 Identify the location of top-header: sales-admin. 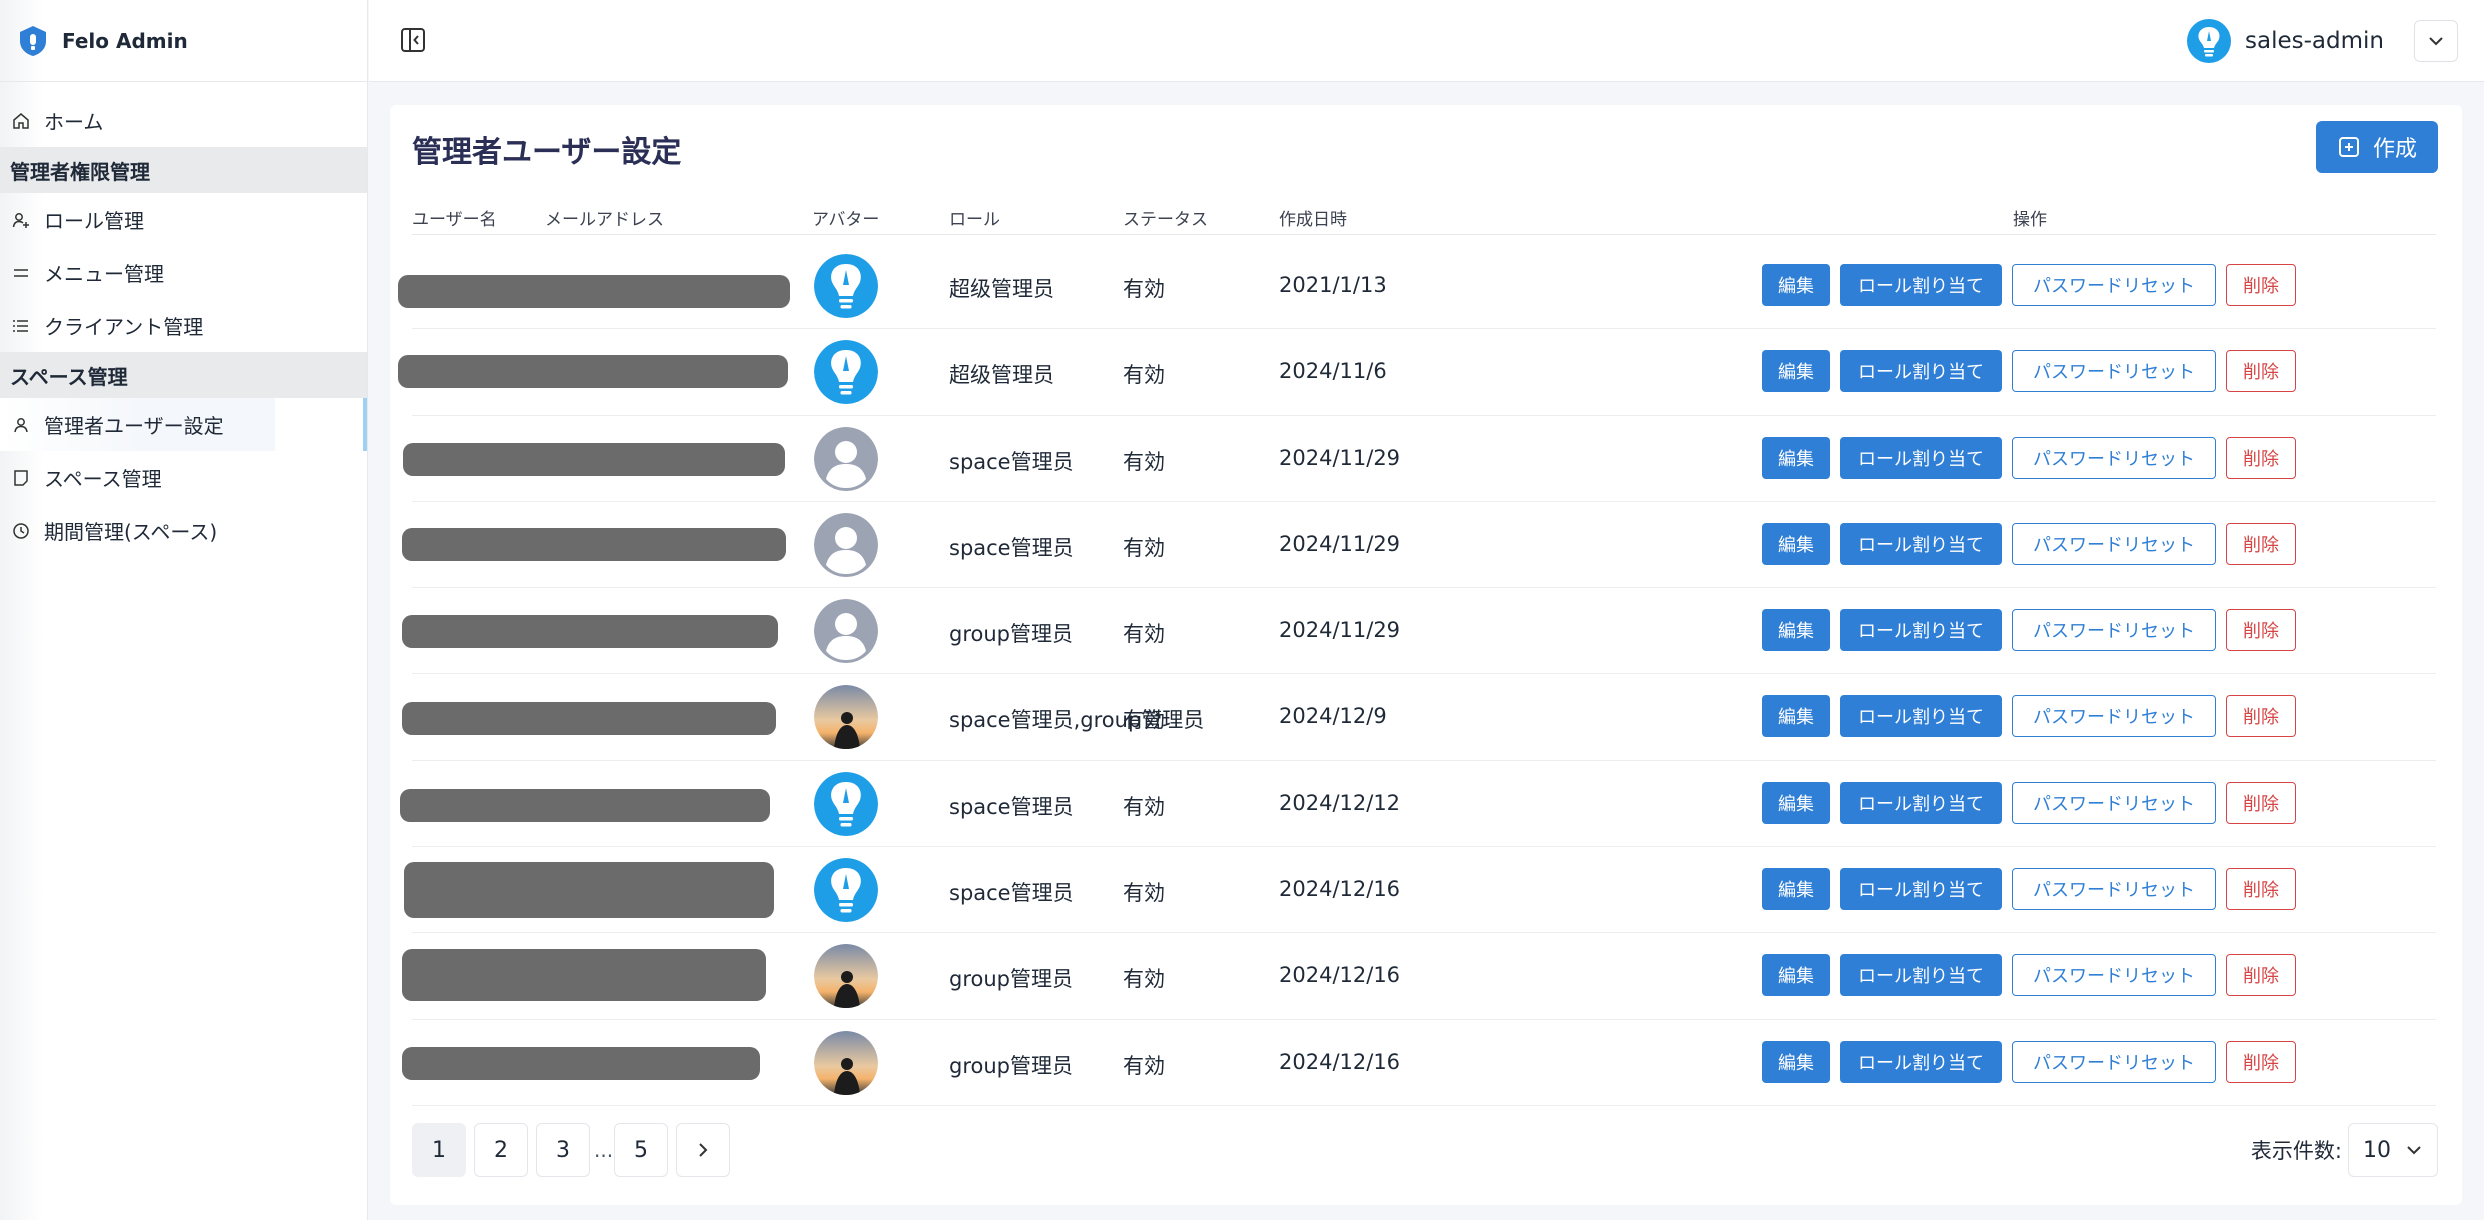
(1426, 41).